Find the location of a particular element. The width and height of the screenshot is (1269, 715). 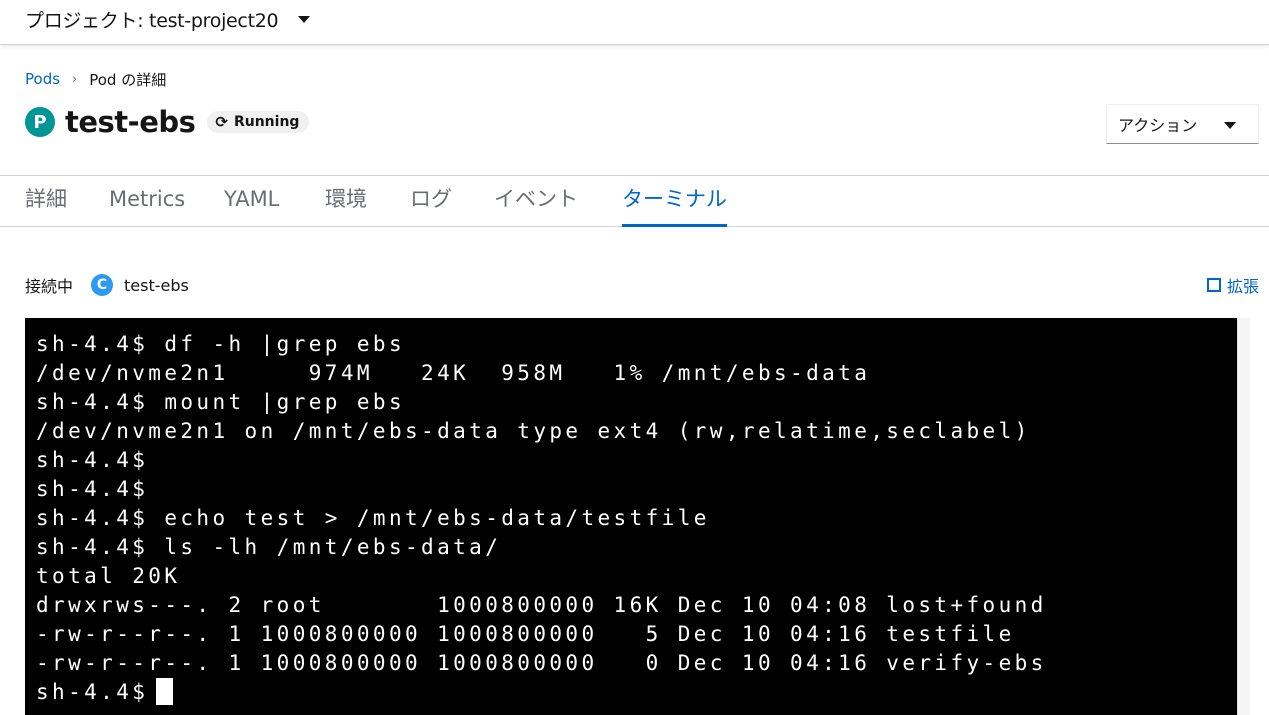

tab-terminal: ターミナル is located at coordinates (674, 201).